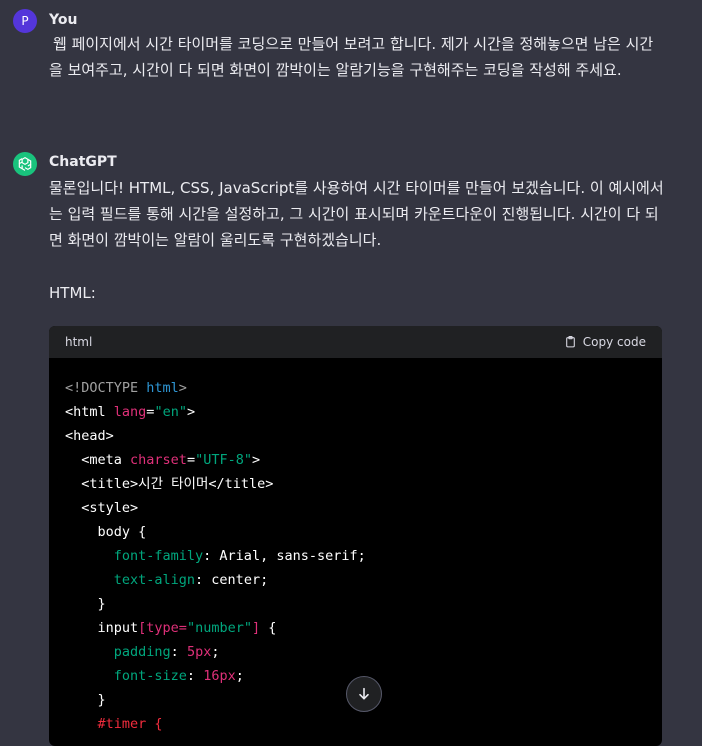 The image size is (702, 746). I want to click on code-line: text-align: center;, so click(355, 580).